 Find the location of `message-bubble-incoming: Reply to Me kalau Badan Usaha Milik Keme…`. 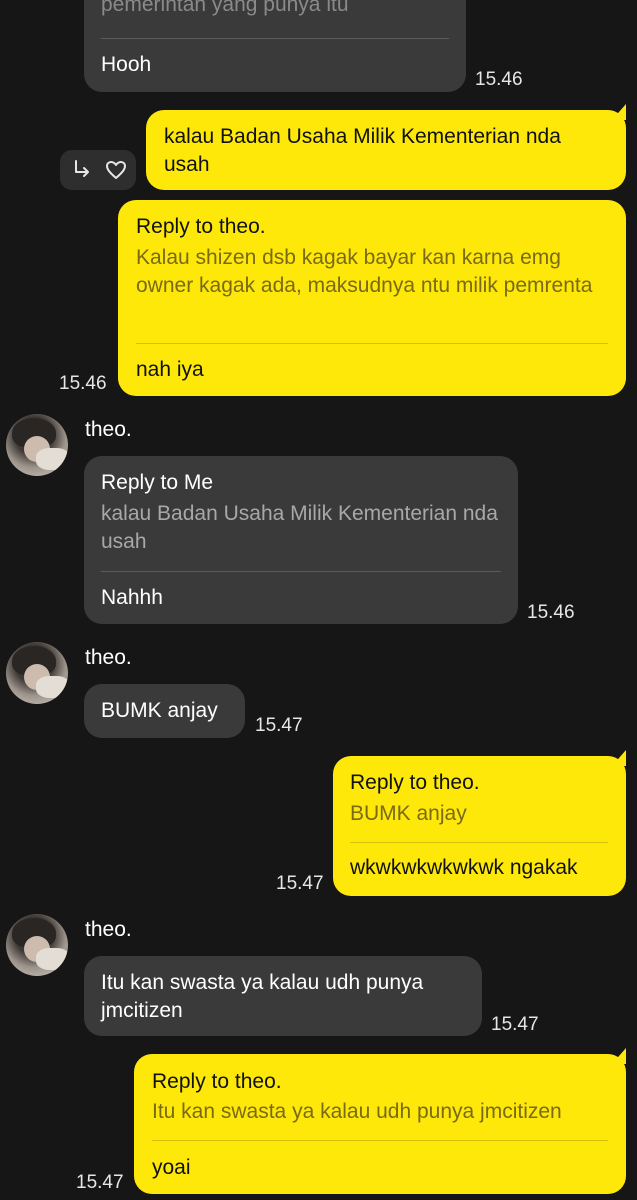

message-bubble-incoming: Reply to Me kalau Badan Usaha Milik Keme… is located at coordinates (301, 540).